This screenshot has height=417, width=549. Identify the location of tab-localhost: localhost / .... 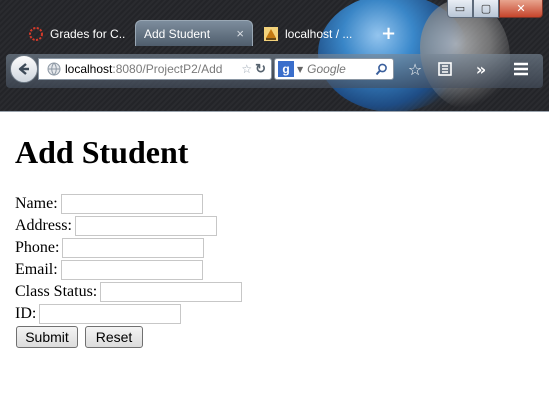
(314, 34).